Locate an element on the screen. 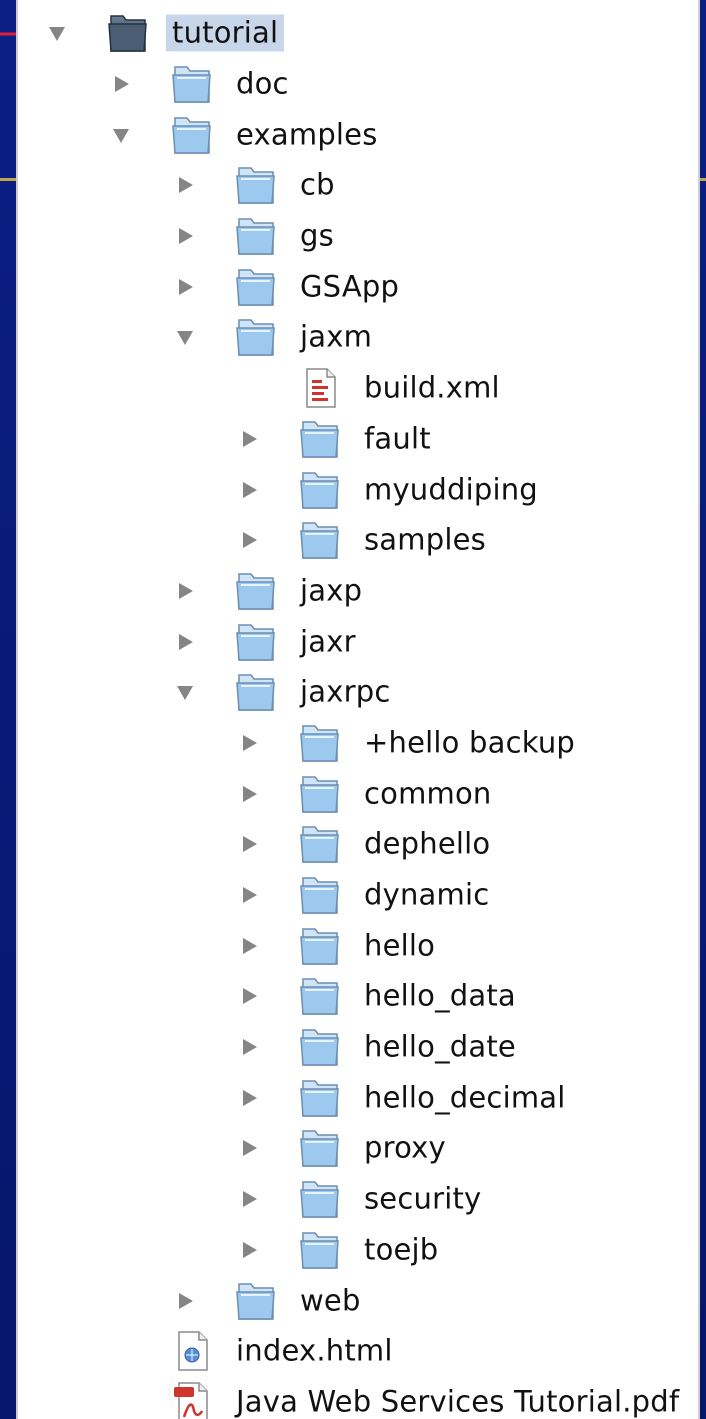  tree-root-row: tutorial is located at coordinates (358, 33).